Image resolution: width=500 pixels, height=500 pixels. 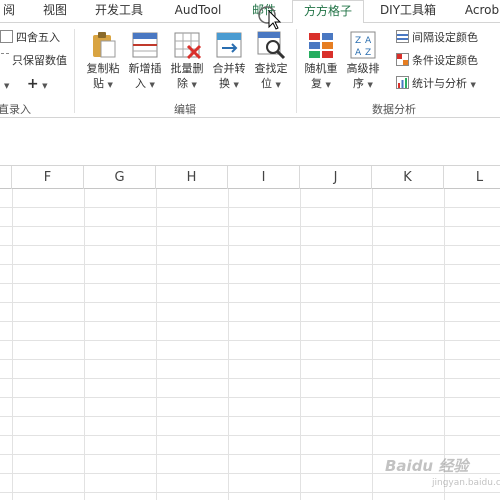 What do you see at coordinates (15, 109) in the screenshot?
I see `group-label-input: 直录入` at bounding box center [15, 109].